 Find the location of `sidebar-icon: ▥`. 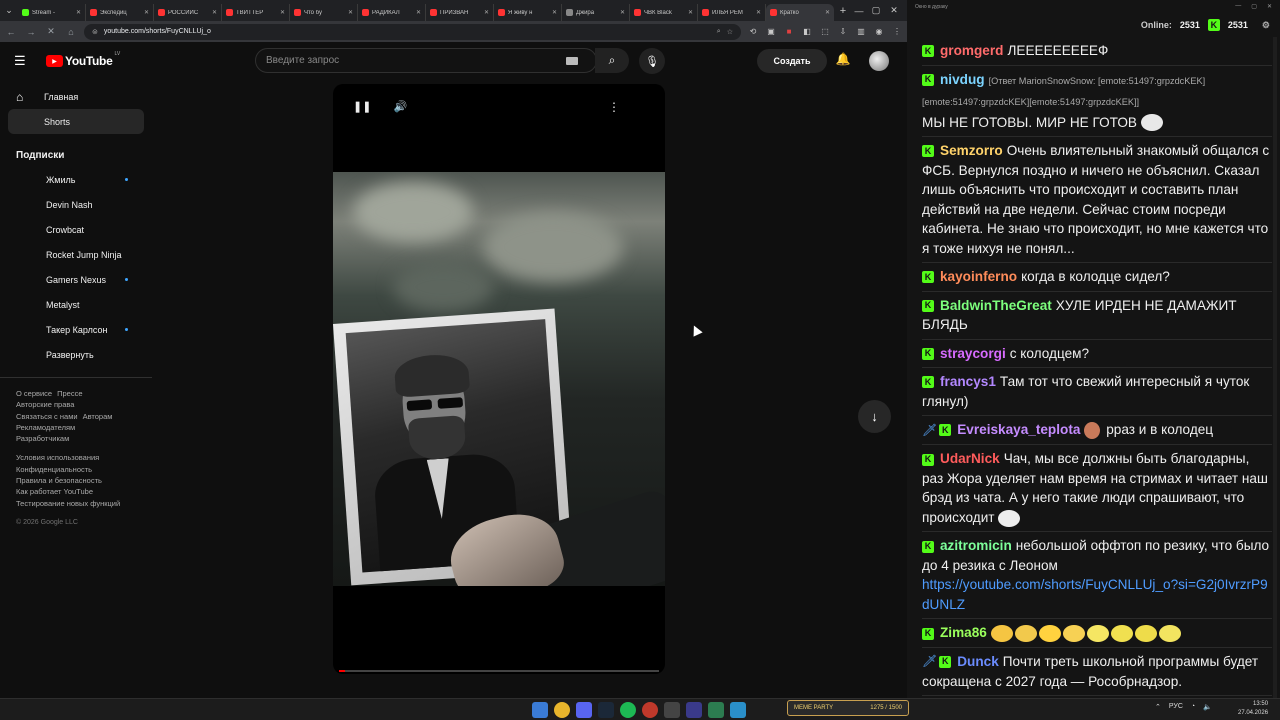

sidebar-icon: ▥ is located at coordinates (861, 32).